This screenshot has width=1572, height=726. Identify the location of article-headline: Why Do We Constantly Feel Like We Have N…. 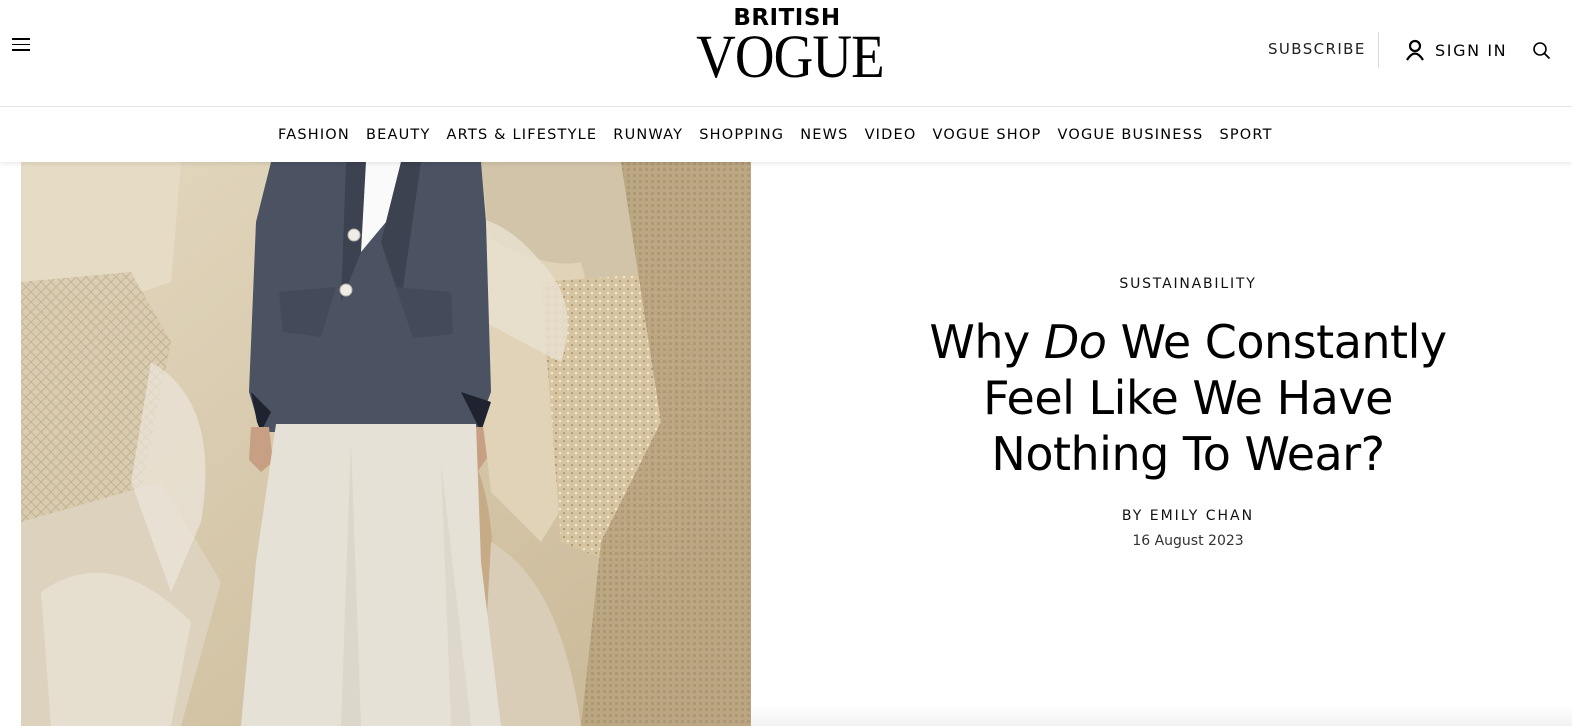
(1188, 398).